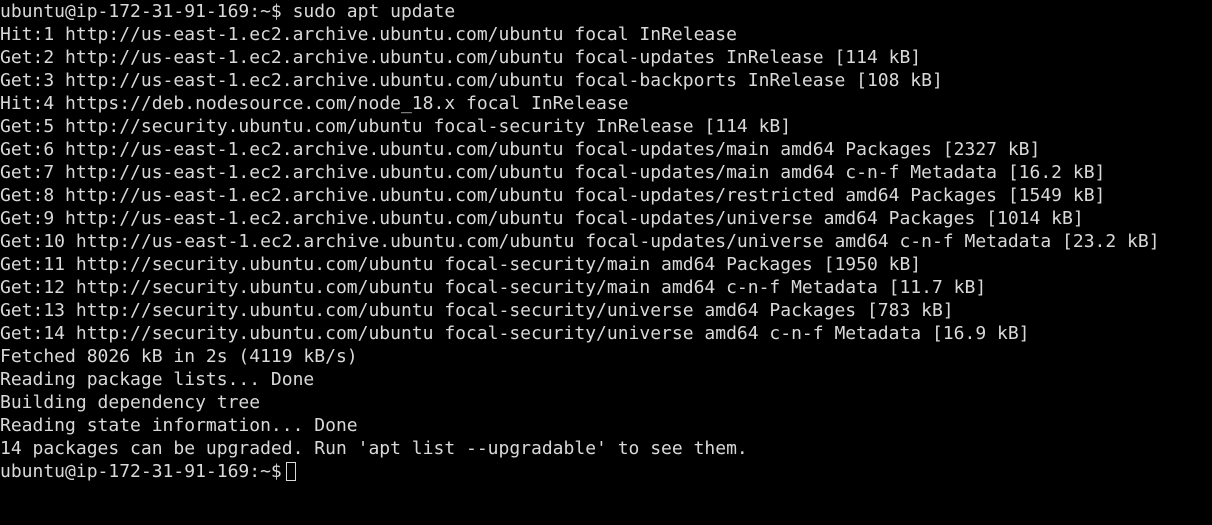  Describe the element at coordinates (130, 402) in the screenshot. I see `terminal-output-line: Building dependency tree` at that location.